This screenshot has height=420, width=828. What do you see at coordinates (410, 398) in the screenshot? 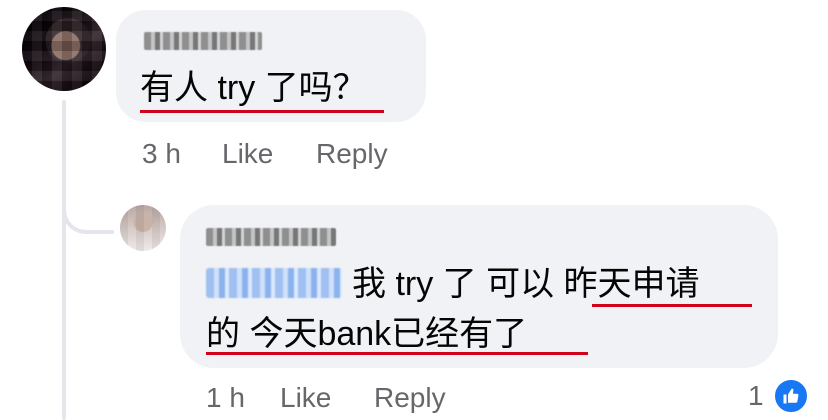
I see `reply-reply-button: Reply` at bounding box center [410, 398].